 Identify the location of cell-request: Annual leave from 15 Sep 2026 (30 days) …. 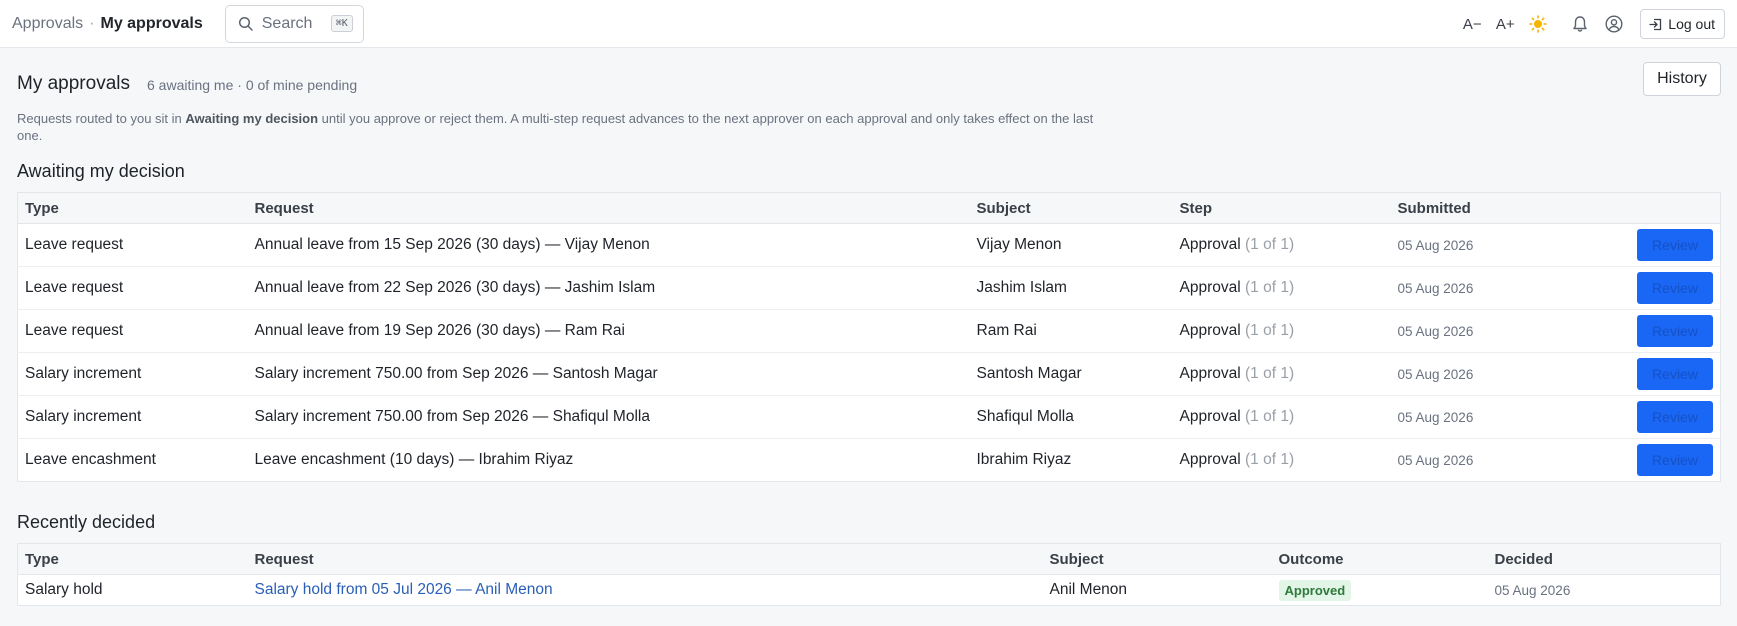
(608, 245).